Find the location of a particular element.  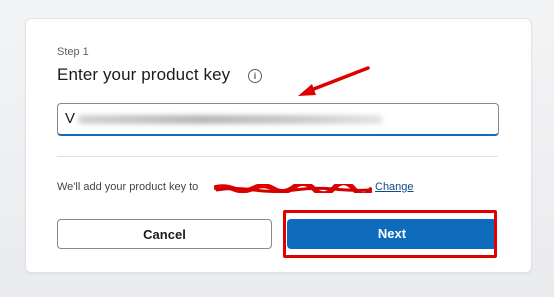

product-key-value: V is located at coordinates (70, 118).